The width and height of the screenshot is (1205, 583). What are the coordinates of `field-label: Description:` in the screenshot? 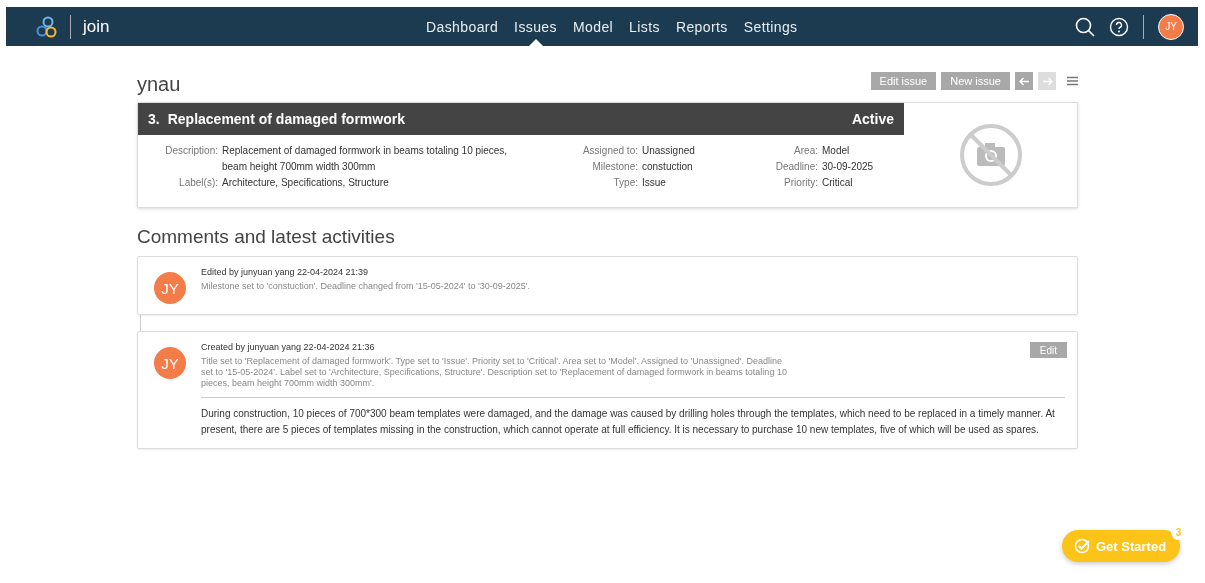 It's located at (191, 151).